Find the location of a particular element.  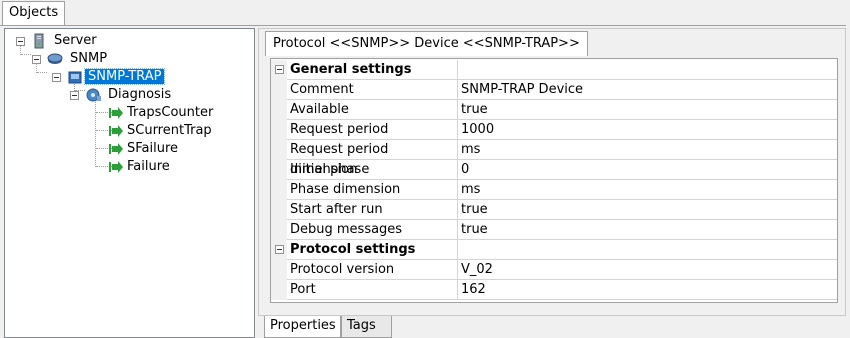

property-row: Phase dimension ms is located at coordinates (554, 190).